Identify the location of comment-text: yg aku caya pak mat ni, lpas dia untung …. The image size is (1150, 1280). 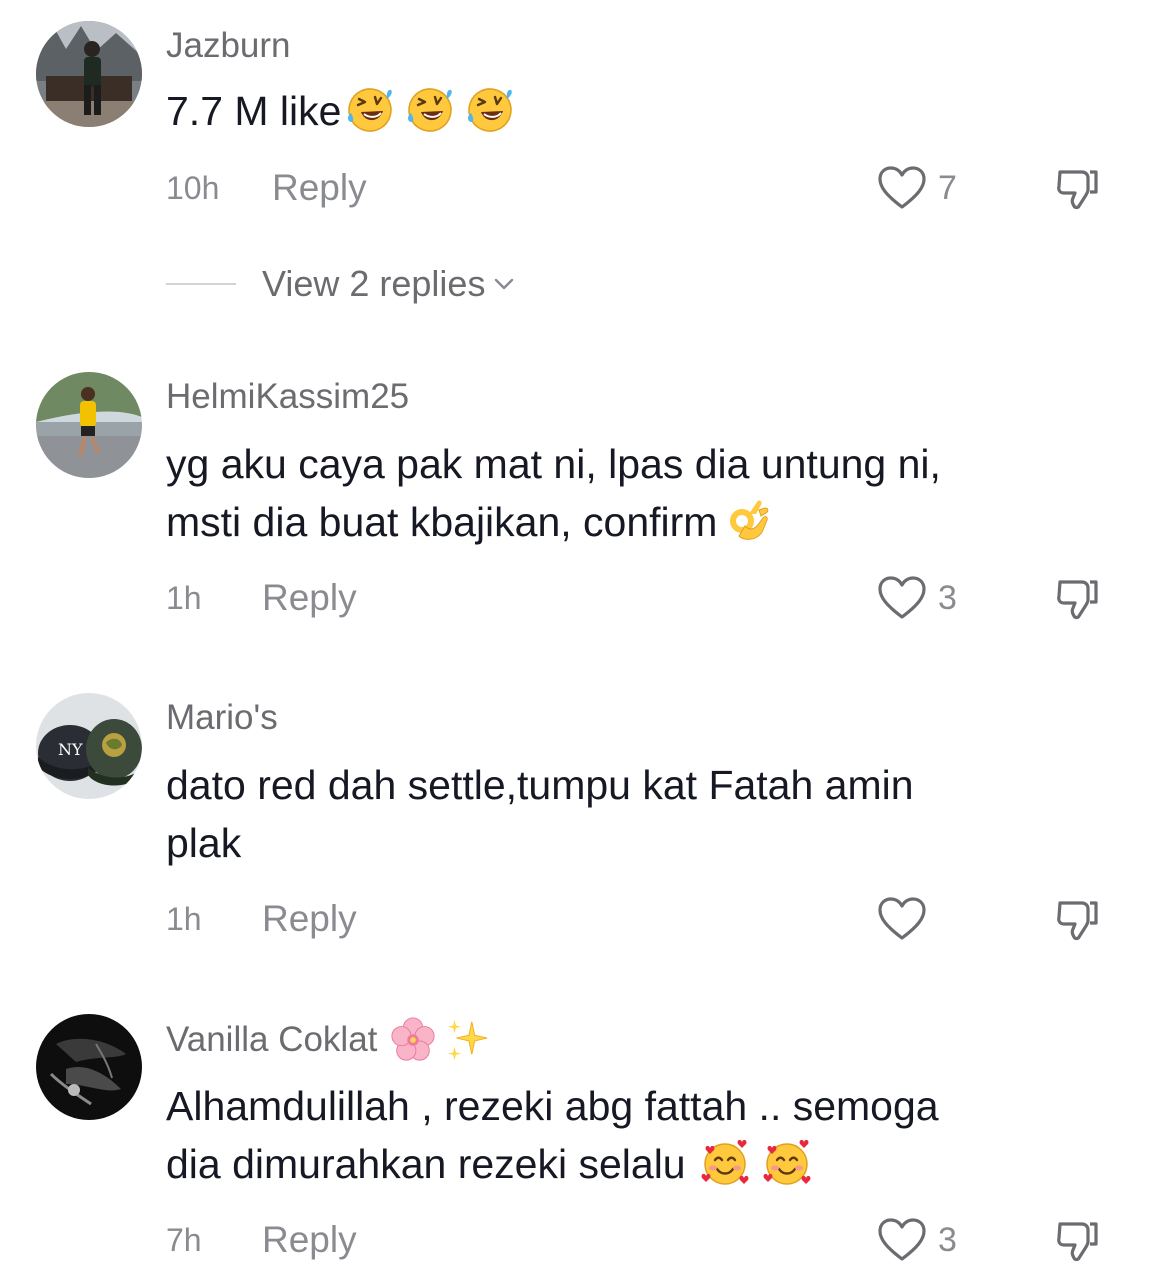
(616, 493).